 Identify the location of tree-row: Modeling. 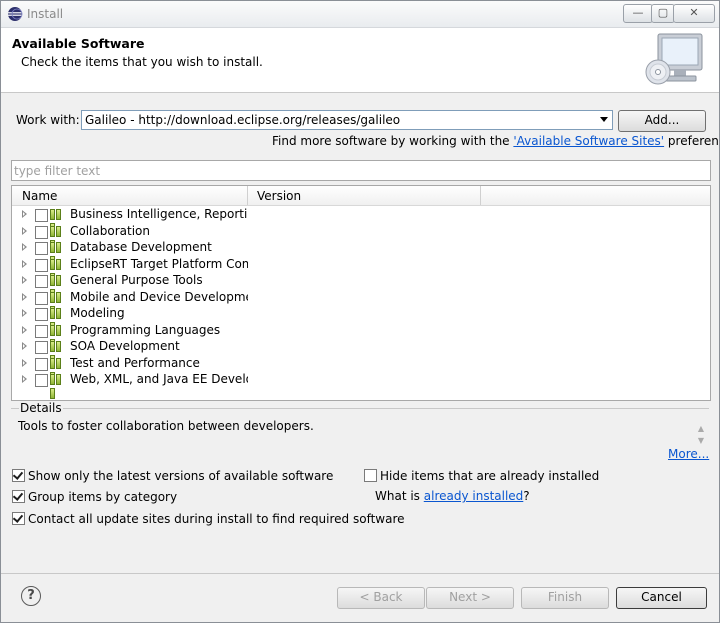
(361, 319).